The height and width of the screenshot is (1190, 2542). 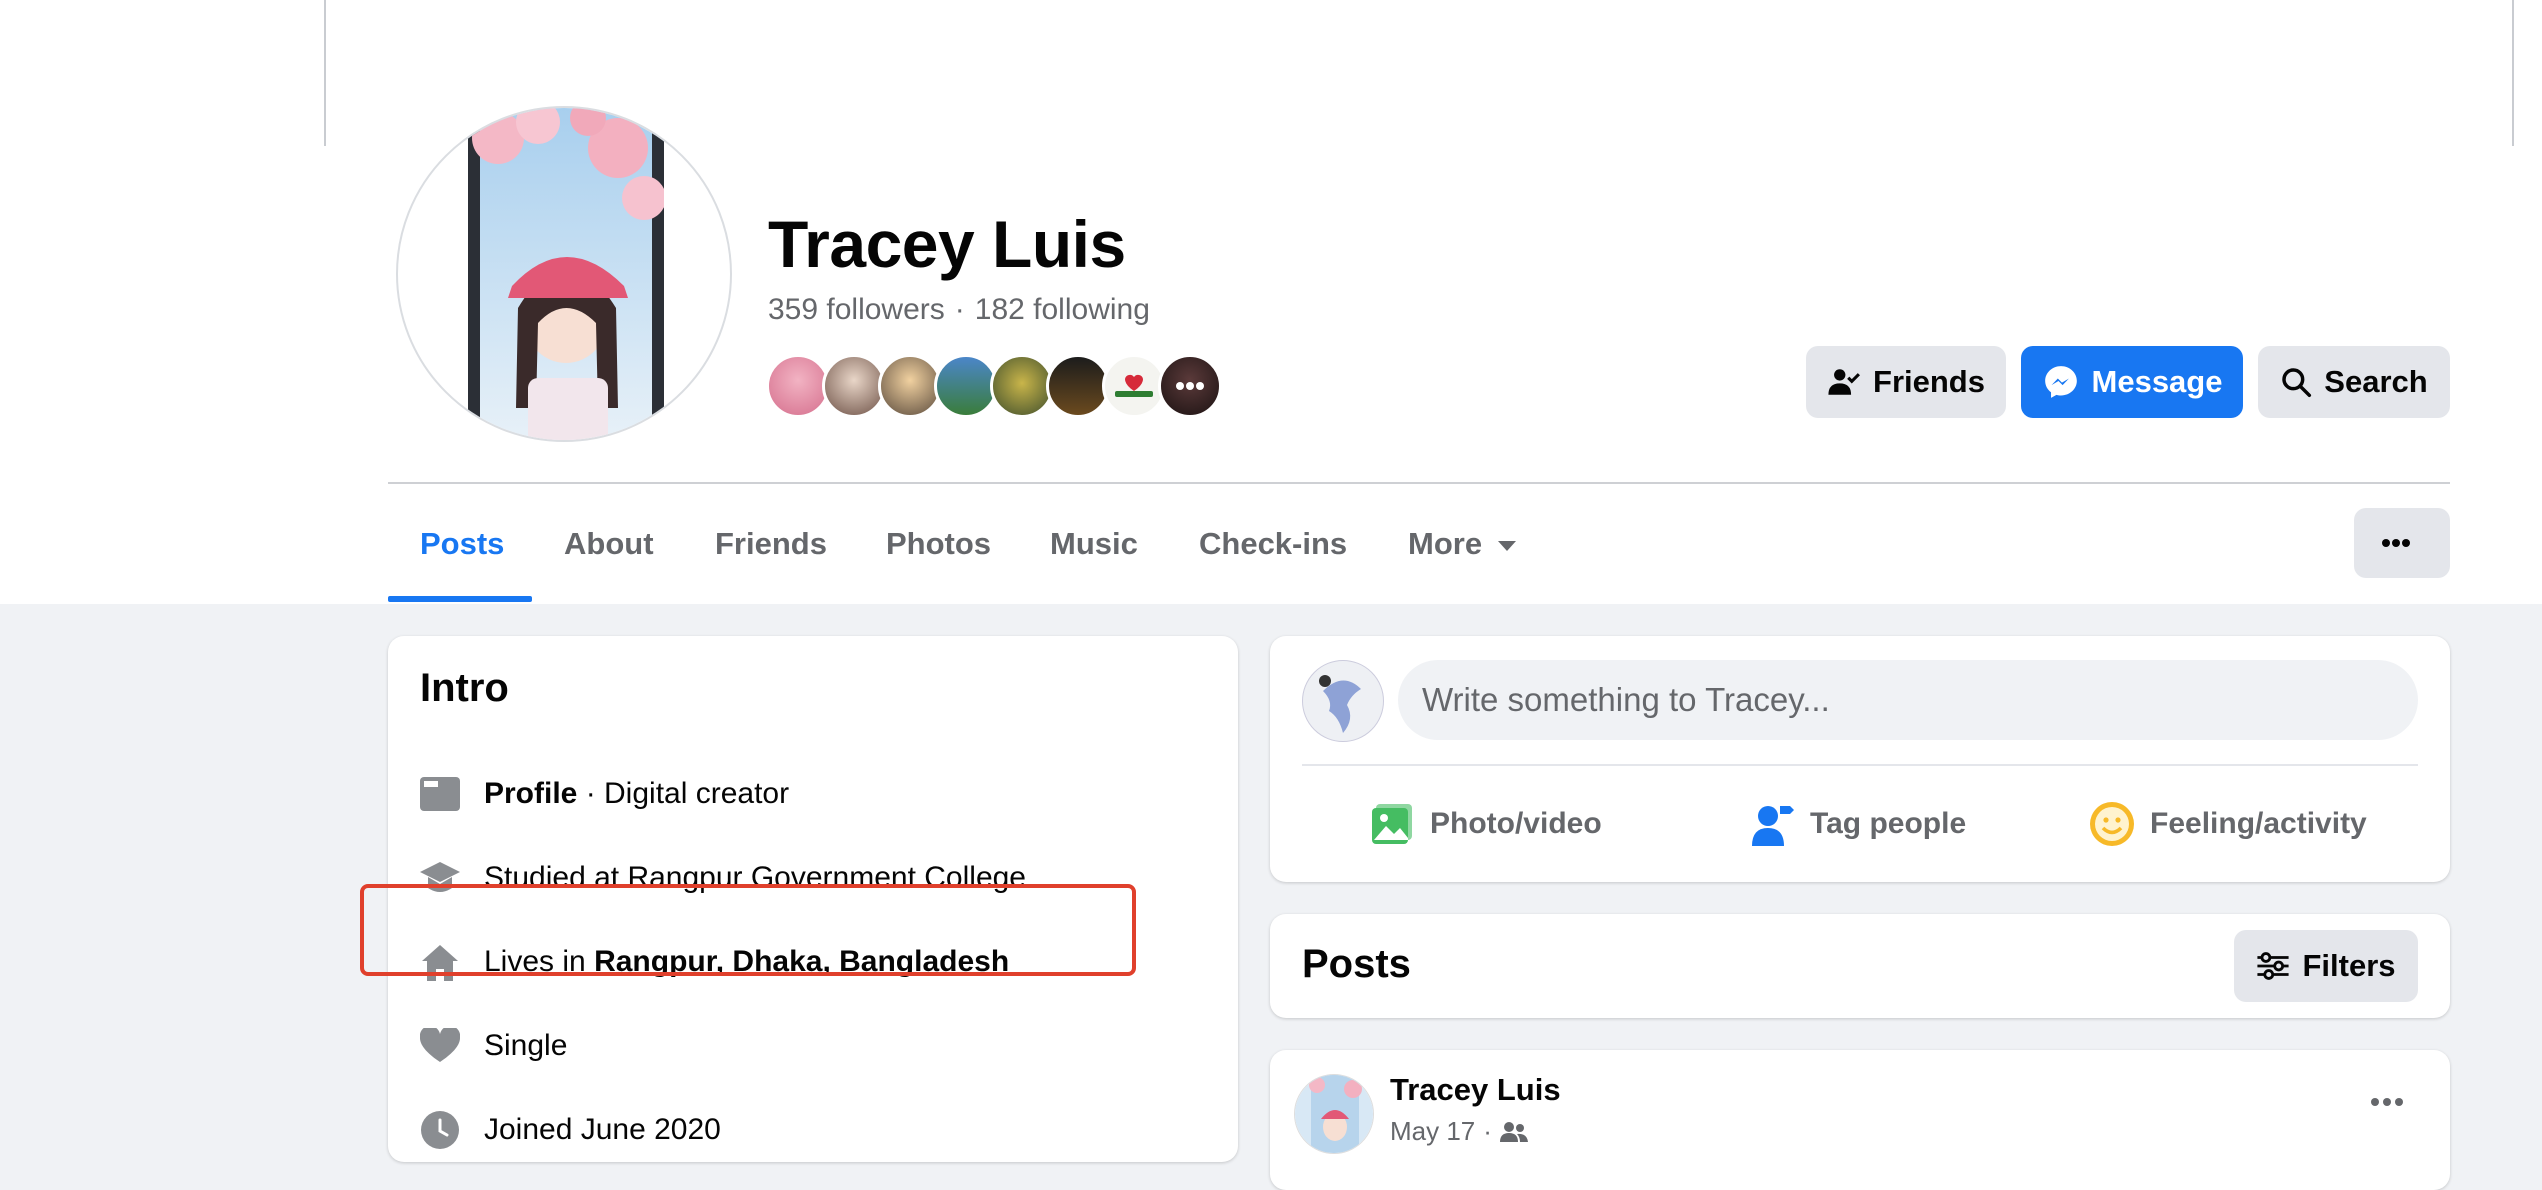 I want to click on caret-down-icon, so click(x=1507, y=545).